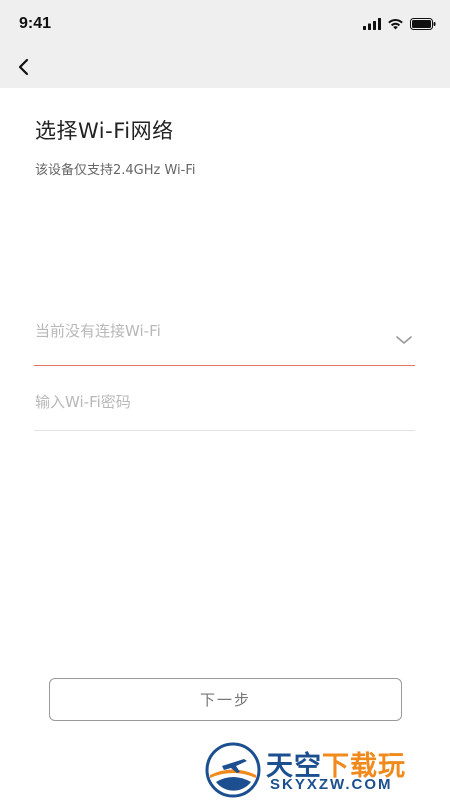 The image size is (450, 800). What do you see at coordinates (225, 68) in the screenshot?
I see `nav-bar` at bounding box center [225, 68].